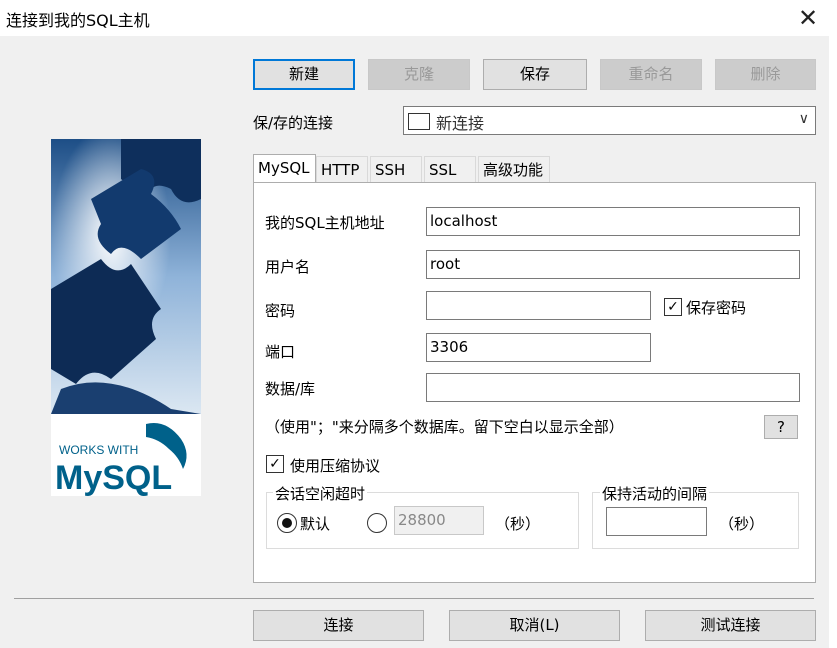  I want to click on tab-mysql: MySQL, so click(284, 168).